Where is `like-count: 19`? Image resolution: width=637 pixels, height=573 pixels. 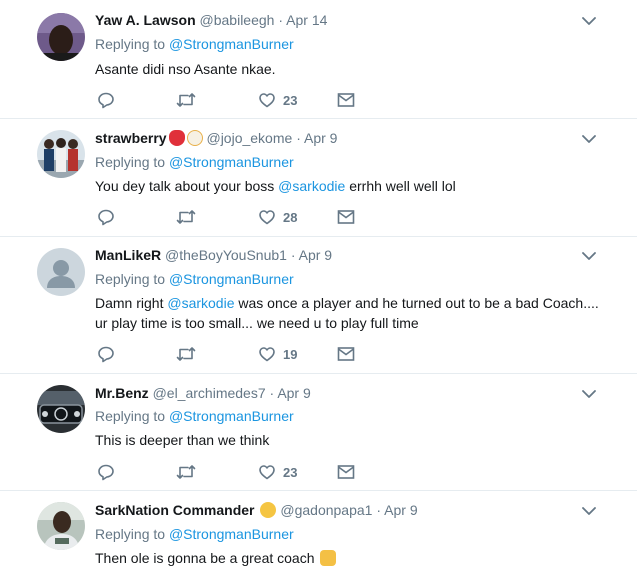 like-count: 19 is located at coordinates (290, 354).